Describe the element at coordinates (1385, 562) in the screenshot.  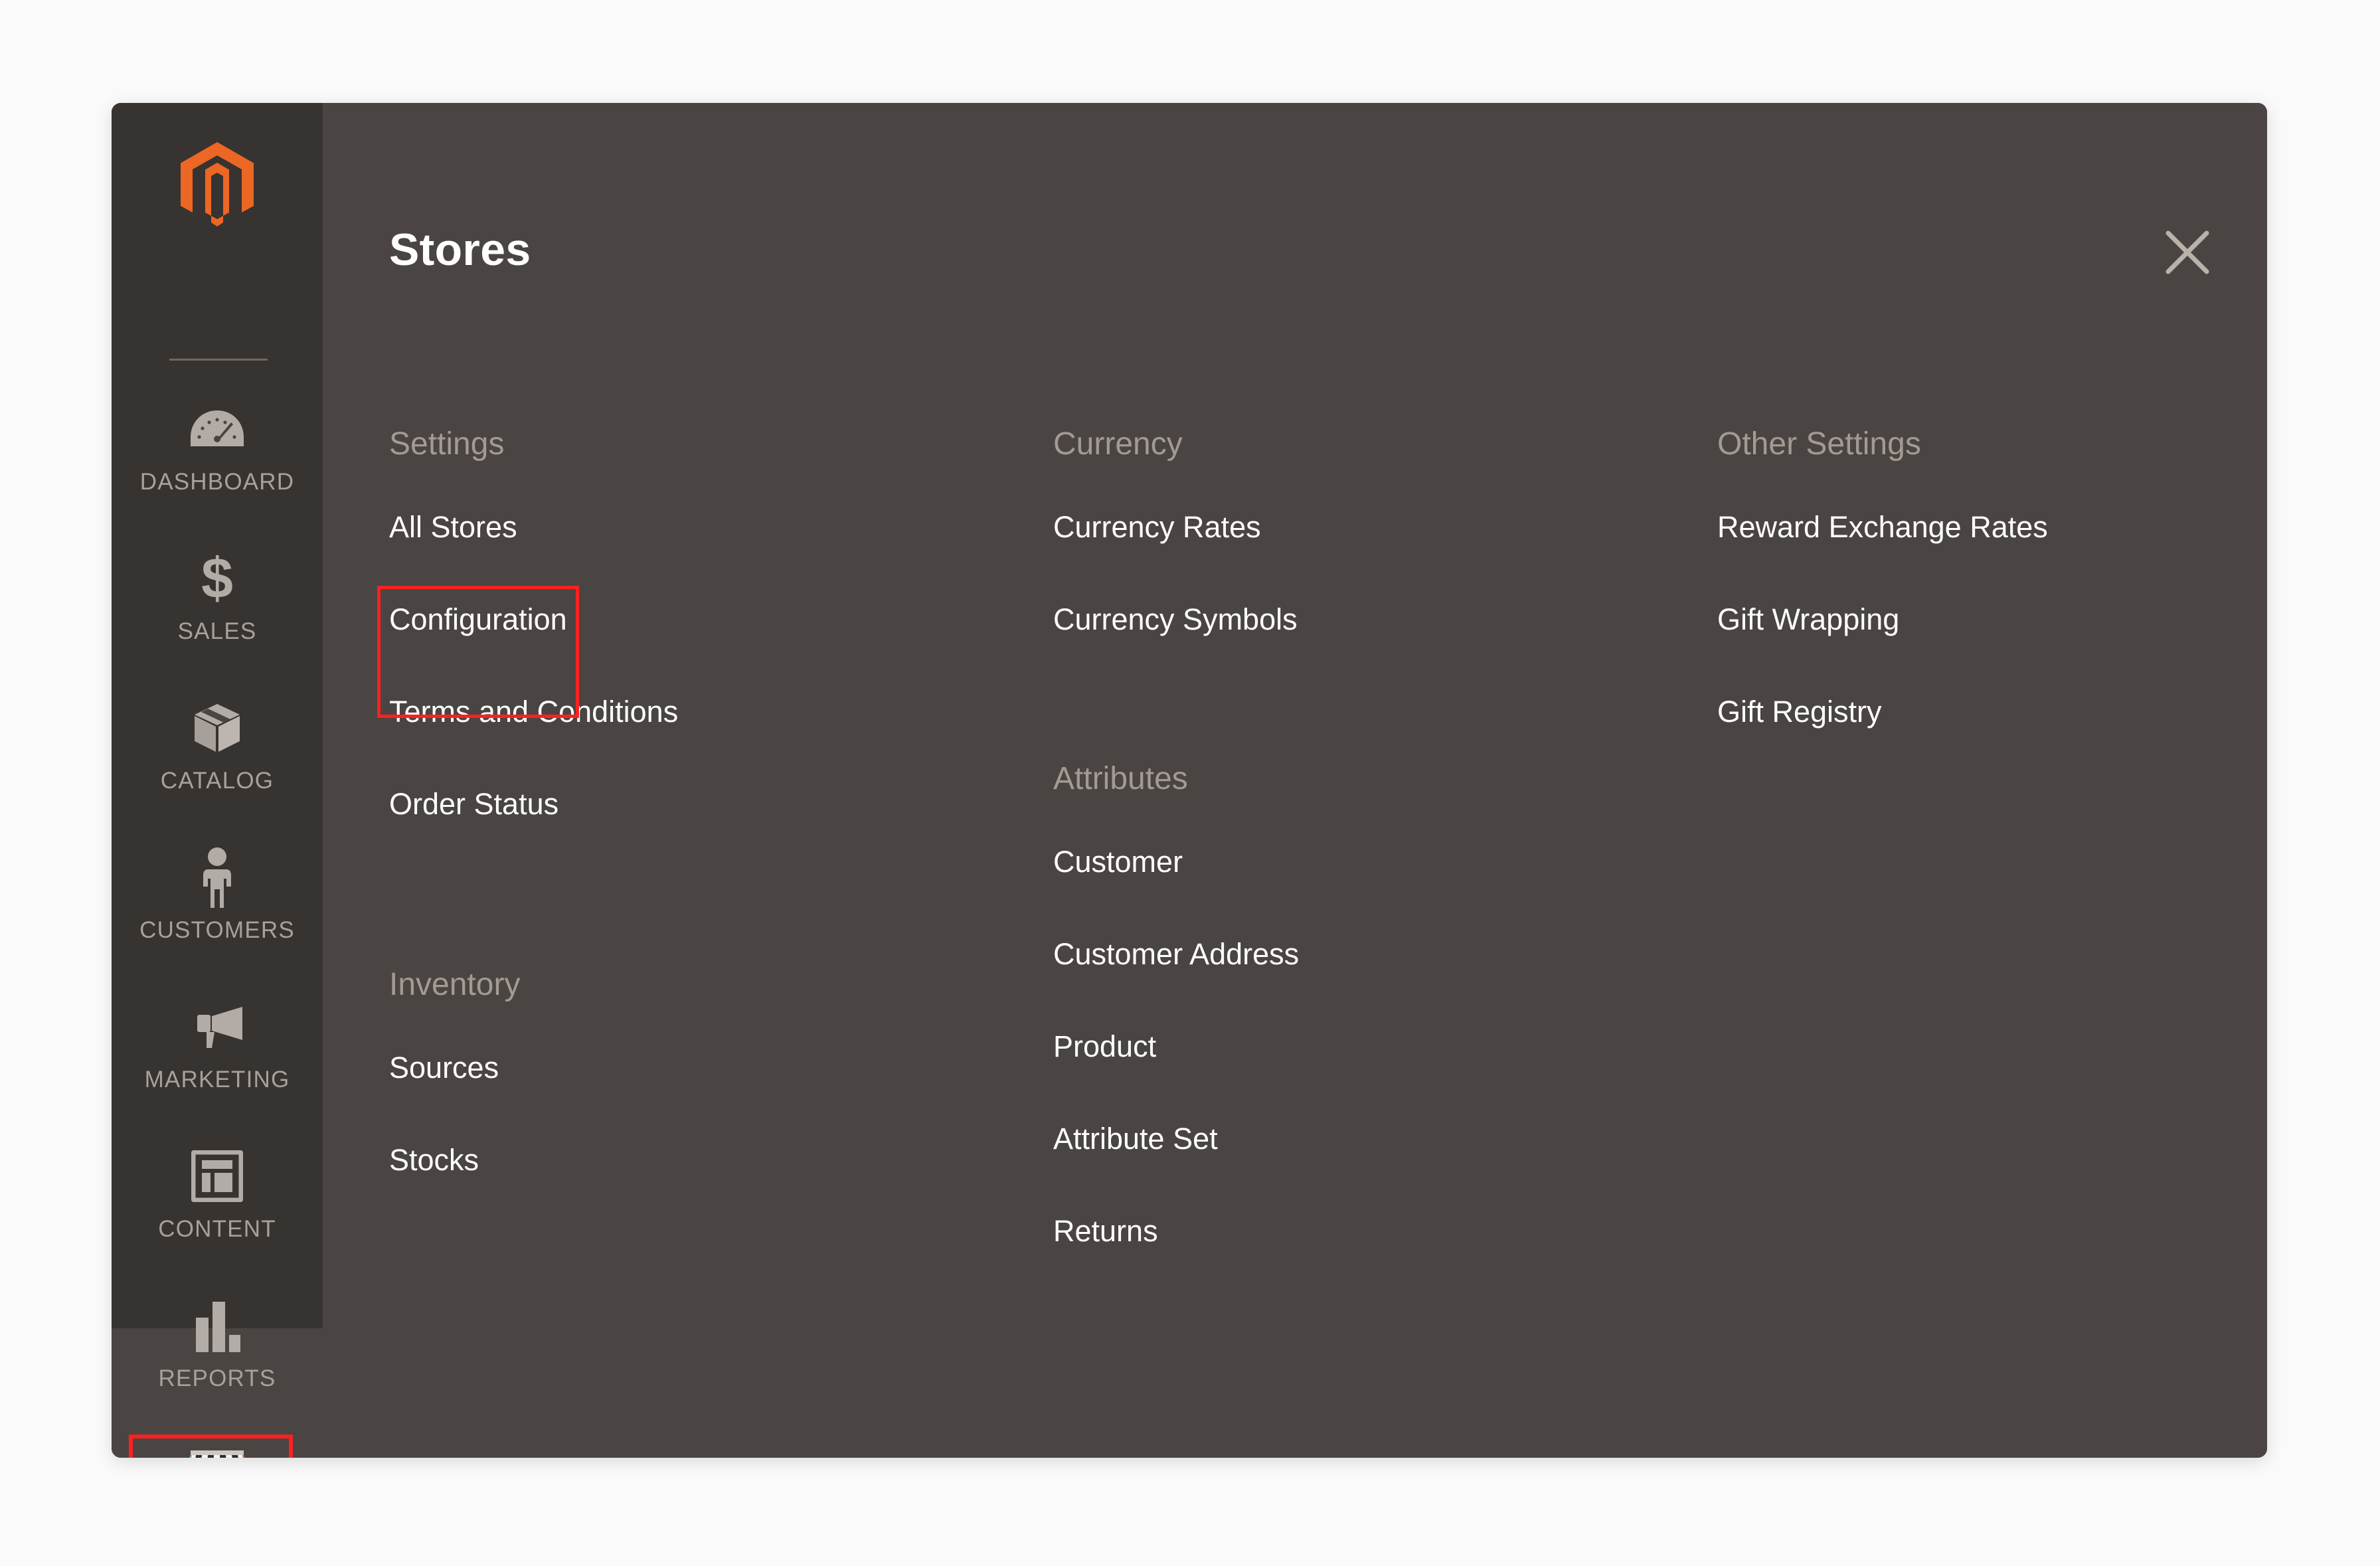
I see `menu-group-currency: Currency Currency Rates Currency Symbols` at that location.